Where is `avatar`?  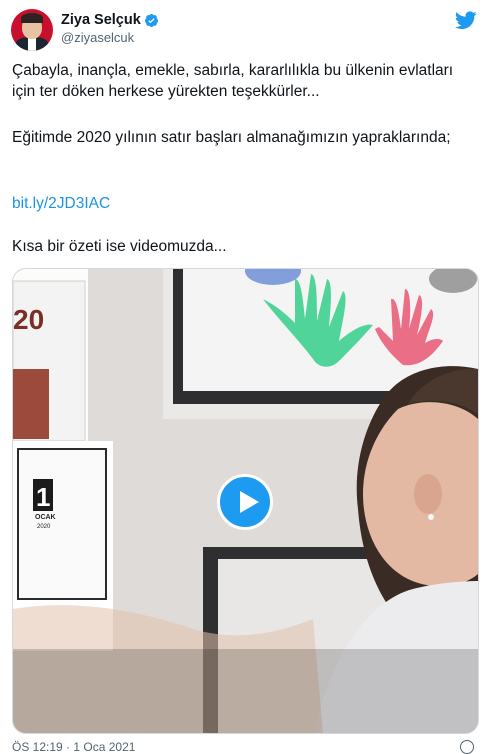 avatar is located at coordinates (32, 30).